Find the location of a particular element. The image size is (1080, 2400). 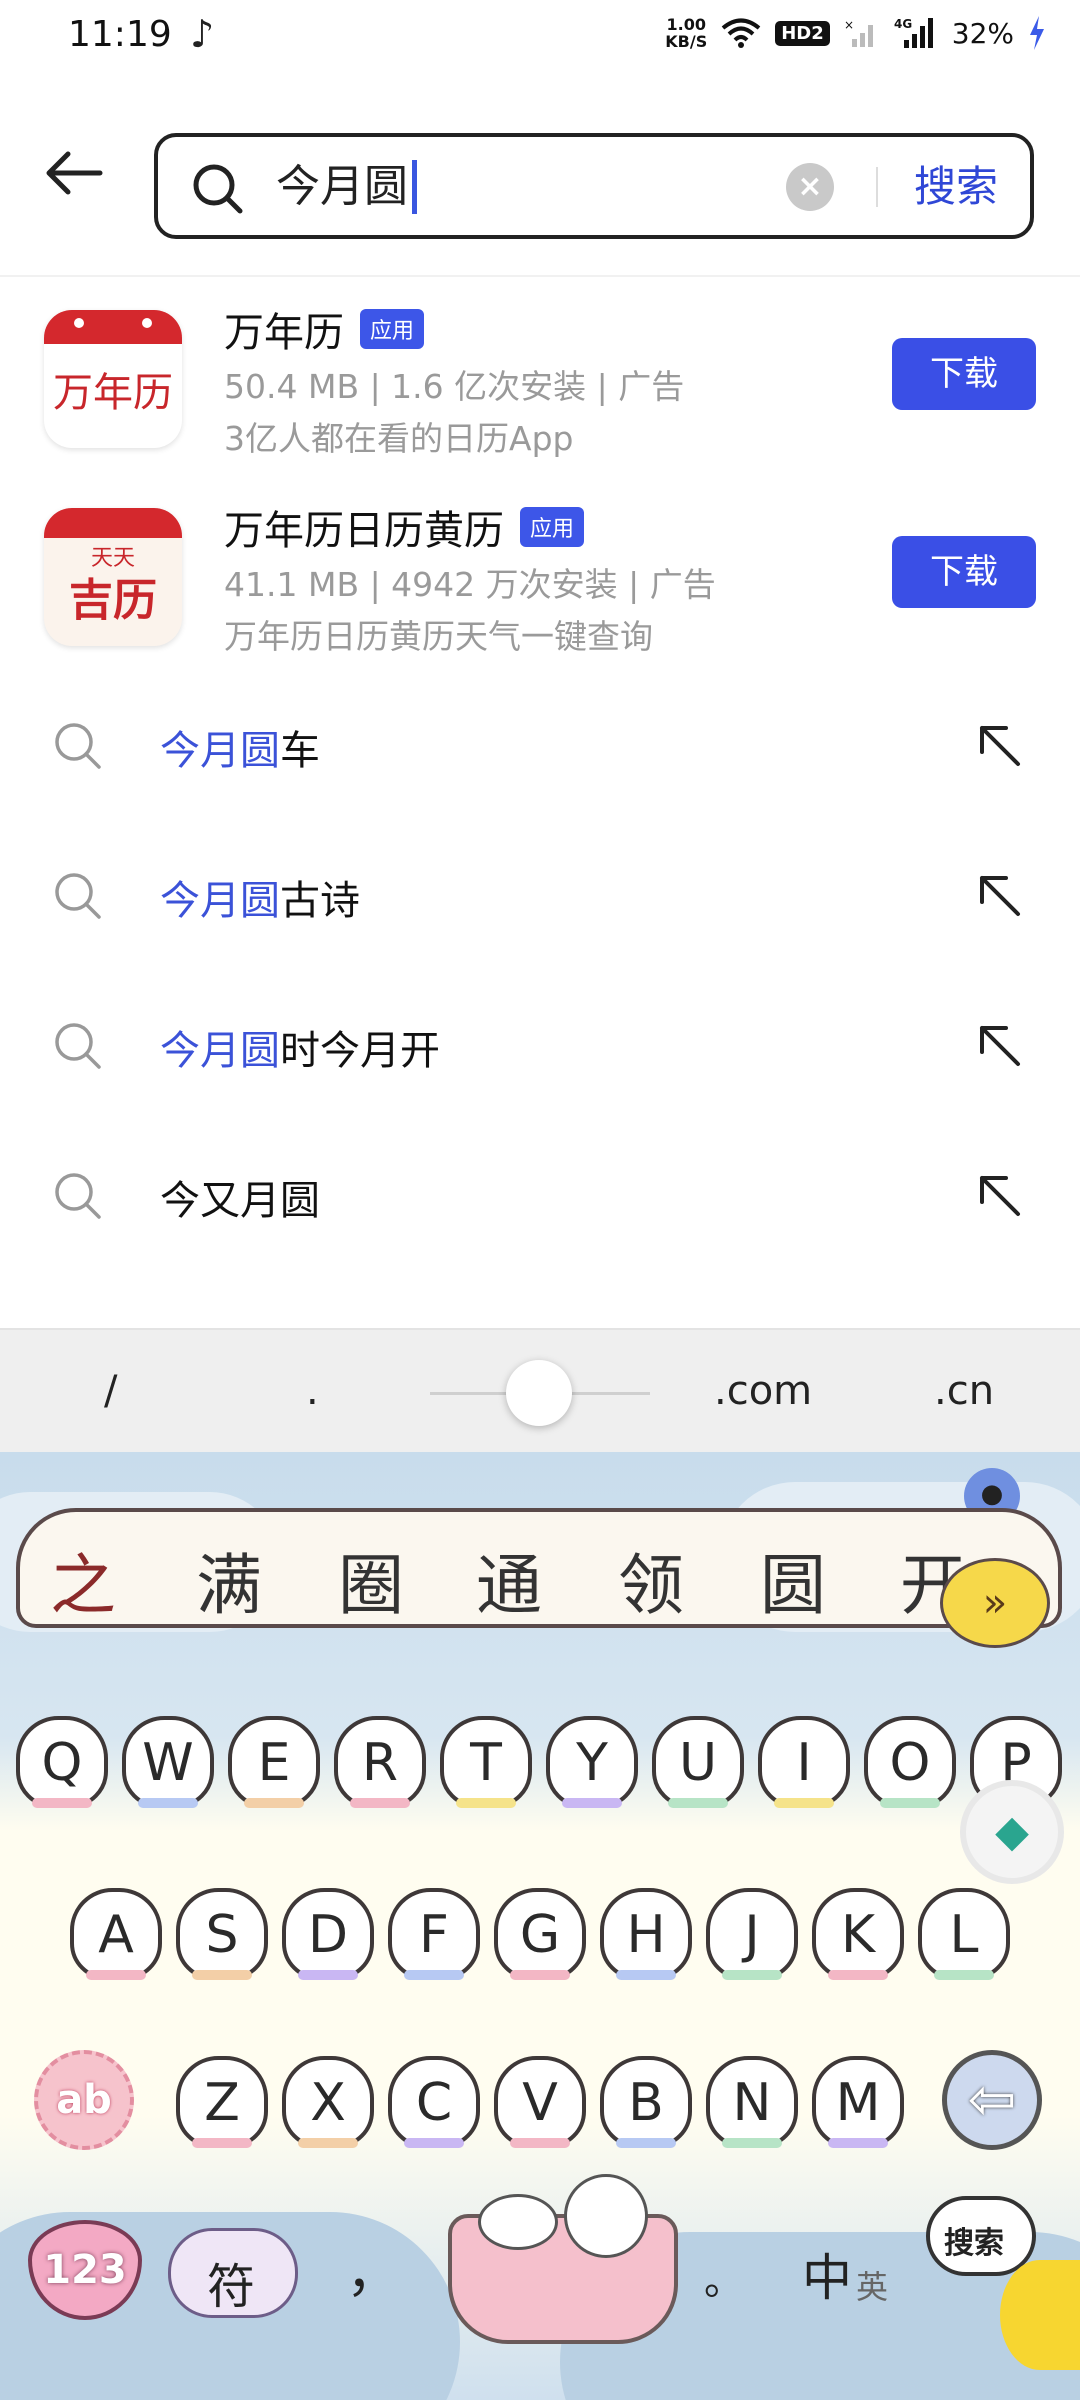

suggestion-rest: 时今月开 is located at coordinates (360, 1051).